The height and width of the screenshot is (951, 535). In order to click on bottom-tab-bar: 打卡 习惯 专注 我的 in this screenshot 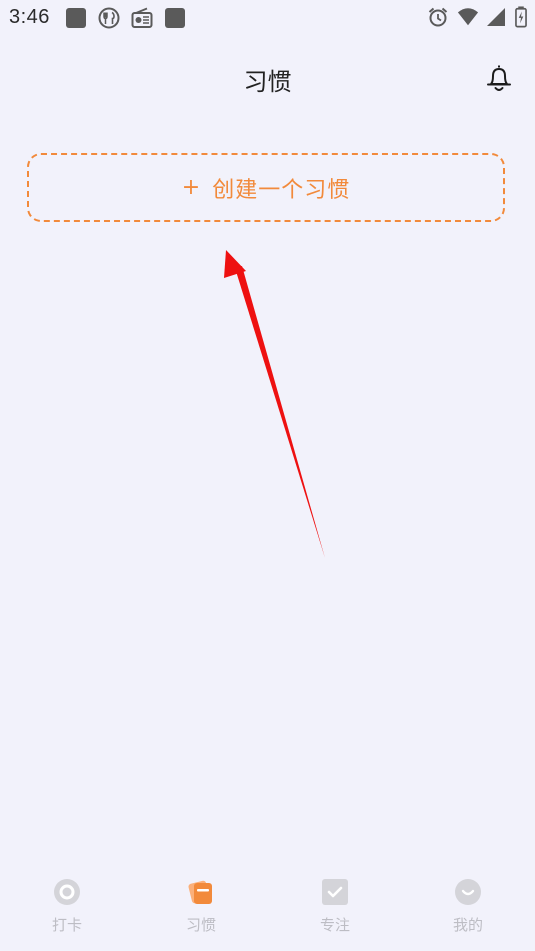, I will do `click(267, 908)`.